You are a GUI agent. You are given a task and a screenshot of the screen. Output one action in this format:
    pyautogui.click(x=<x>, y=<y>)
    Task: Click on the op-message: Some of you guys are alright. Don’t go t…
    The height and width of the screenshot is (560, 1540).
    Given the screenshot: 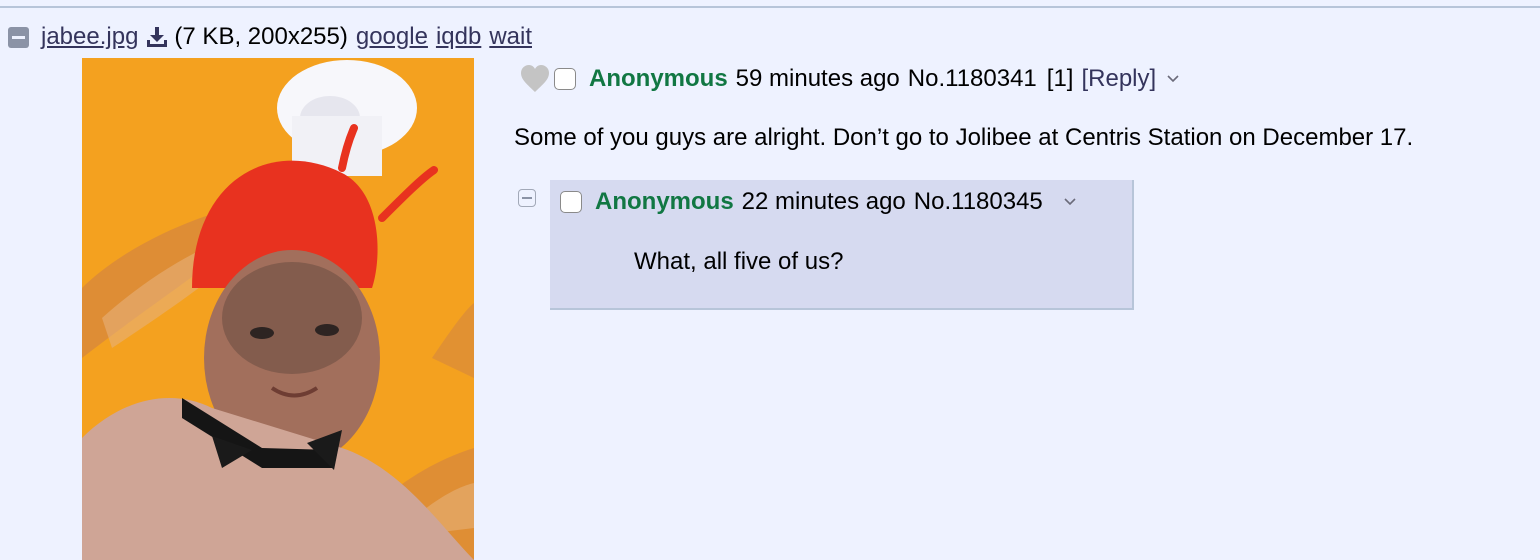 What is the action you would take?
    pyautogui.click(x=964, y=137)
    